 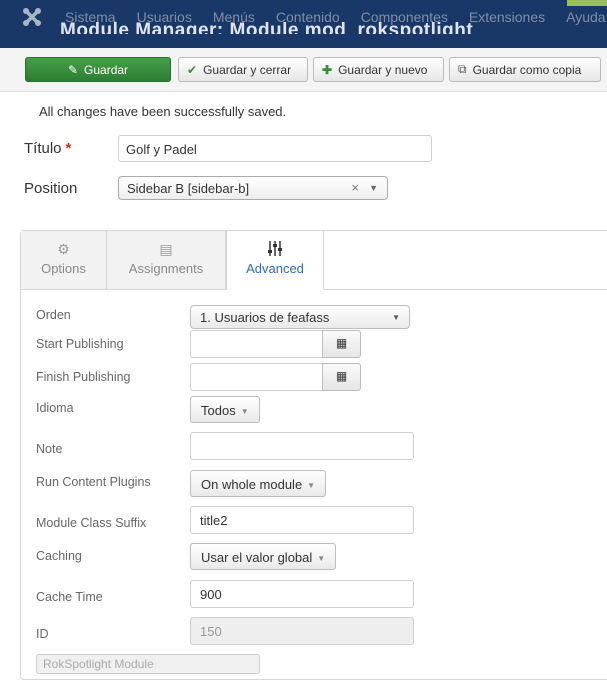 What do you see at coordinates (585, 17) in the screenshot?
I see `menu-ayuda: Ayuda` at bounding box center [585, 17].